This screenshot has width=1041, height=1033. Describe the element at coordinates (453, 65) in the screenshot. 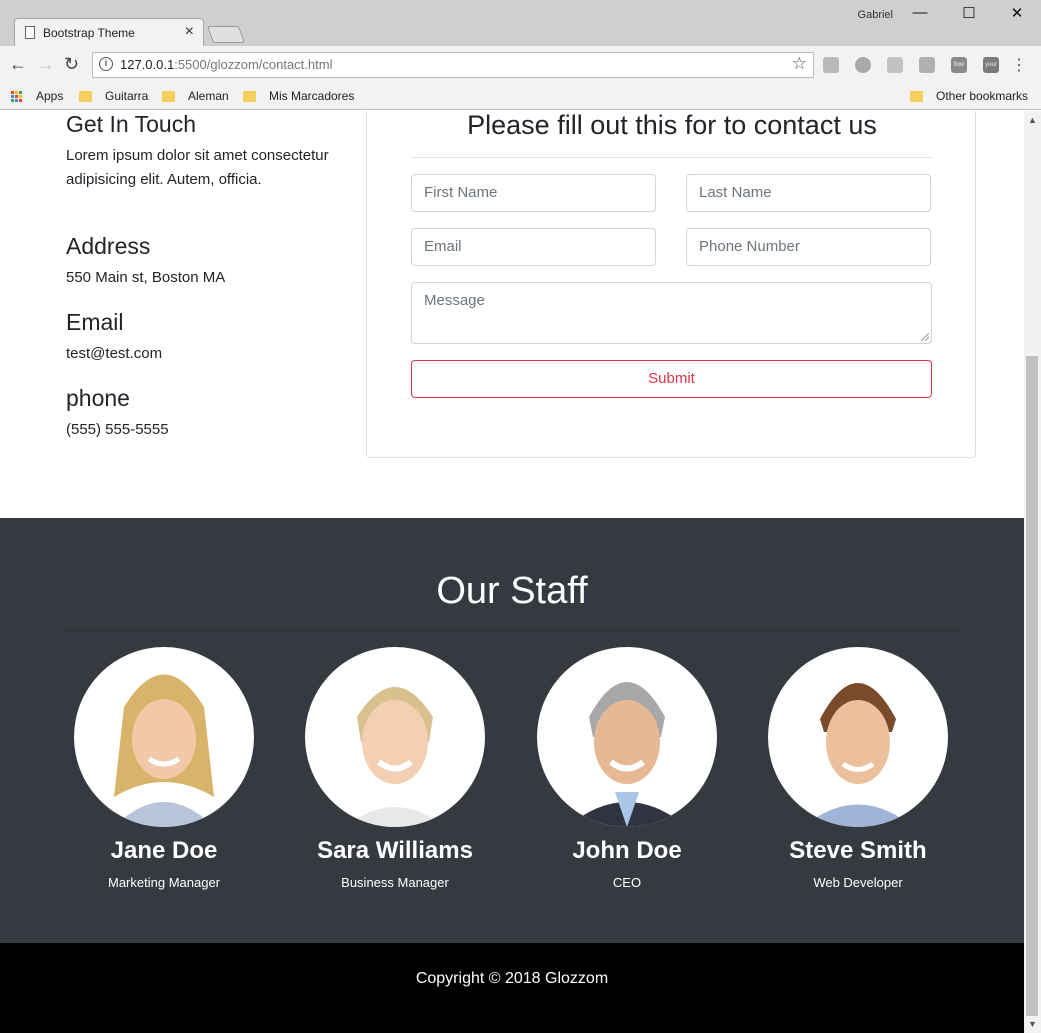

I see `address-bar: i 127.0.0.1:5500/glozzom/contact.html ☆` at that location.